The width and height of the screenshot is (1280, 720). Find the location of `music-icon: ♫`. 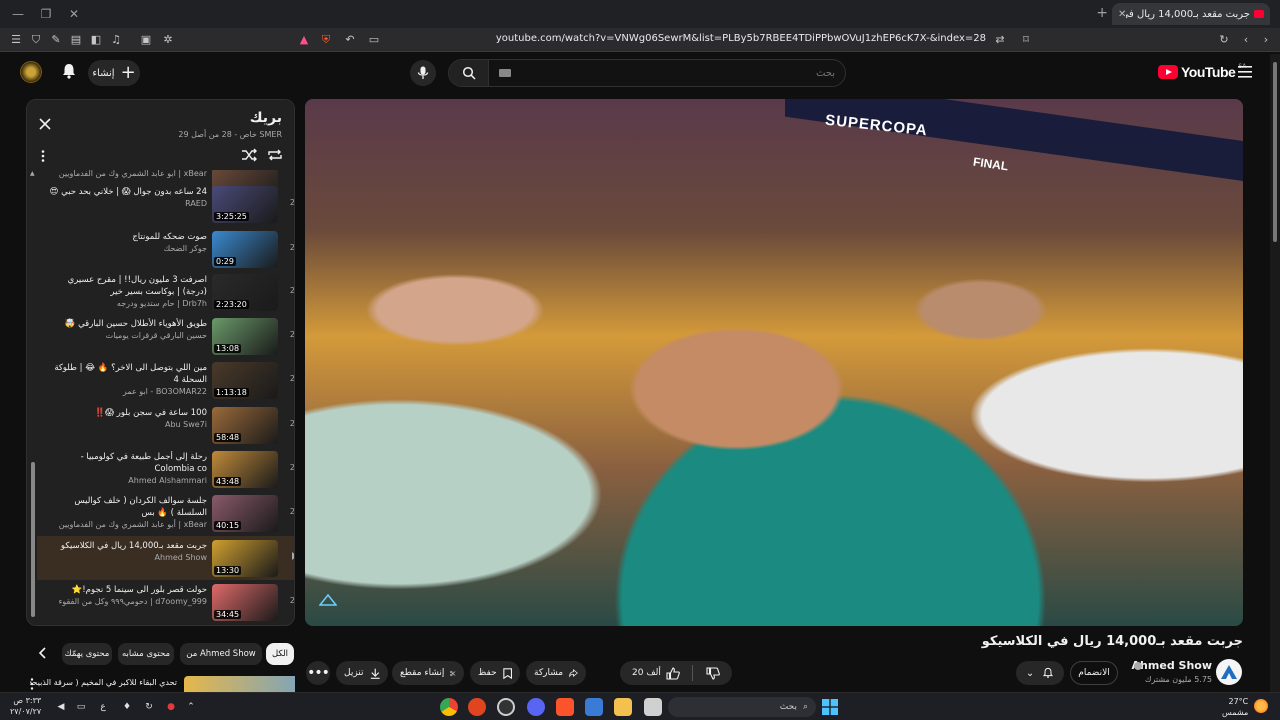

music-icon: ♫ is located at coordinates (116, 40).